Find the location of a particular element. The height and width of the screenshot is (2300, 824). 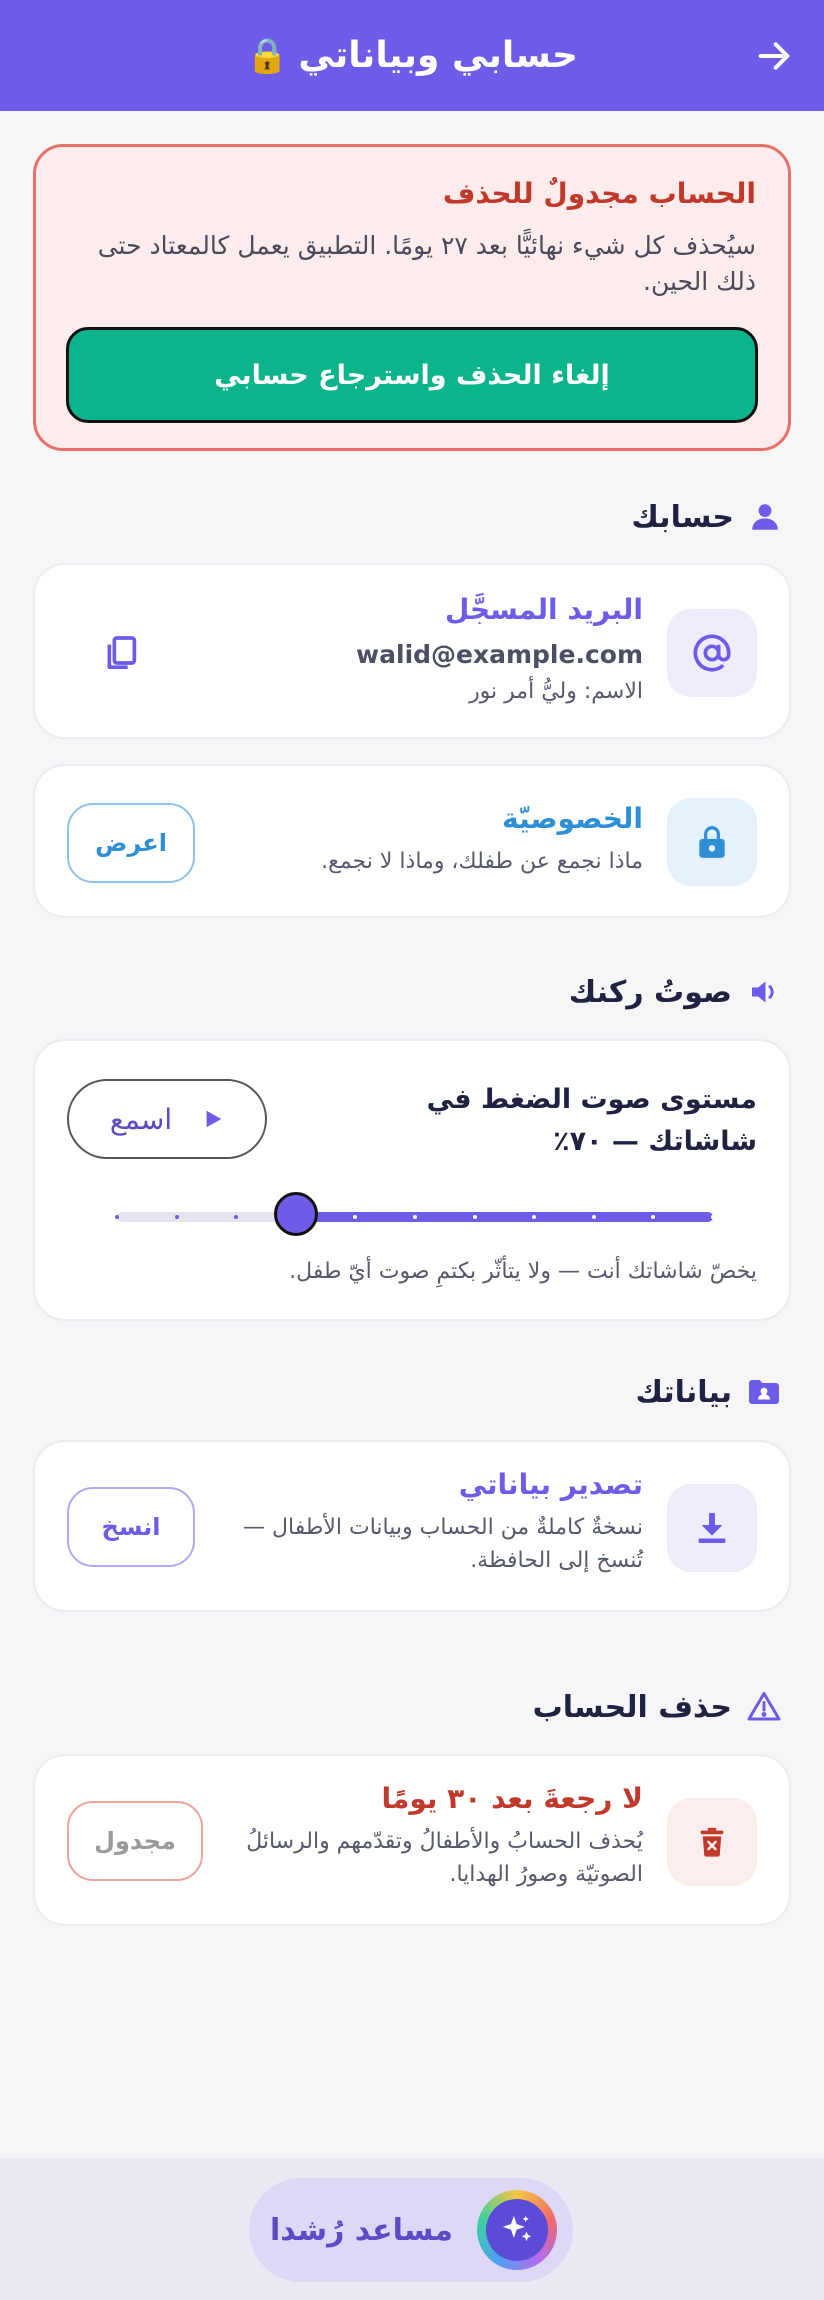

voice-section-title: صوتُ ركنك is located at coordinates (650, 992).